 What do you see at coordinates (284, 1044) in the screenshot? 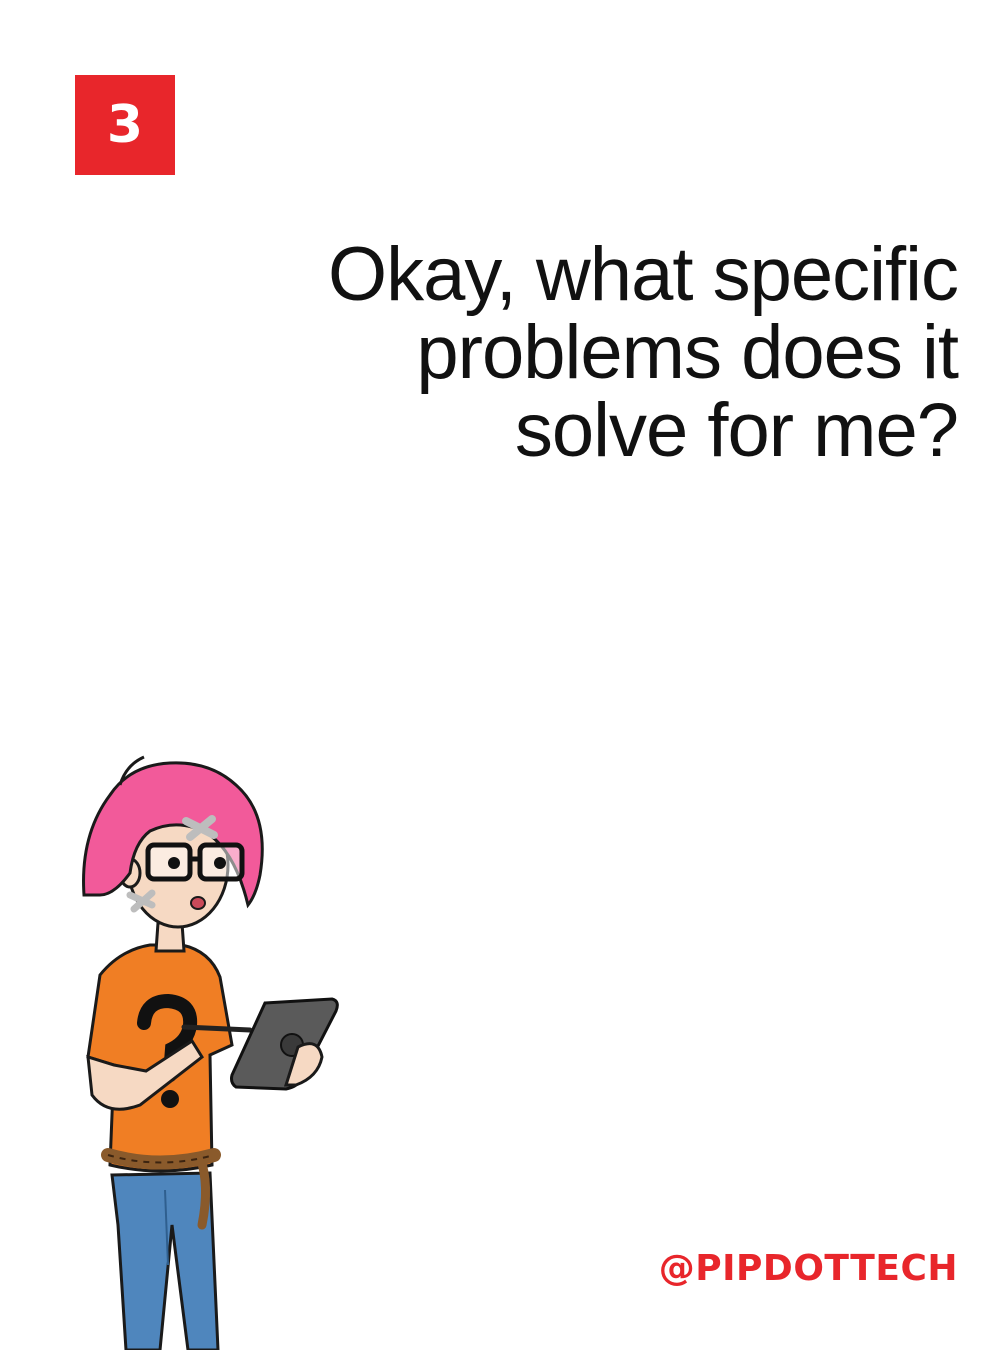
I see `tablet-icon` at bounding box center [284, 1044].